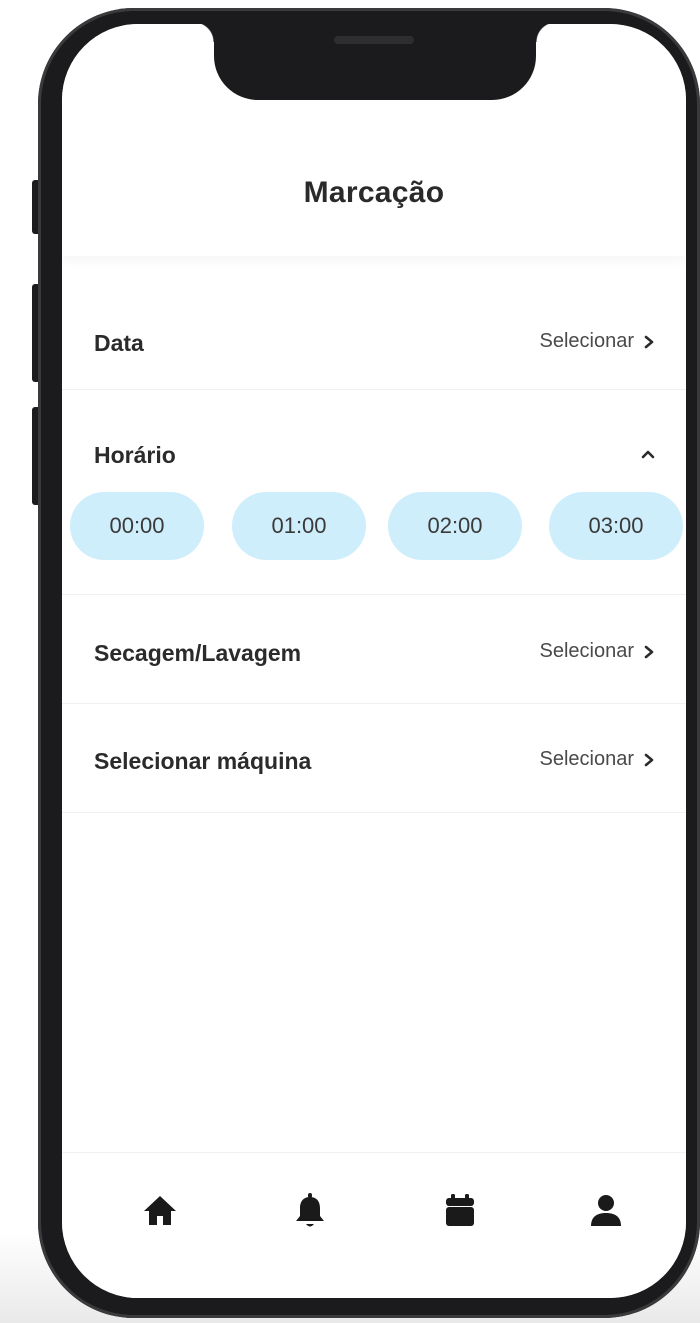  What do you see at coordinates (374, 192) in the screenshot?
I see `page-title: Marcação` at bounding box center [374, 192].